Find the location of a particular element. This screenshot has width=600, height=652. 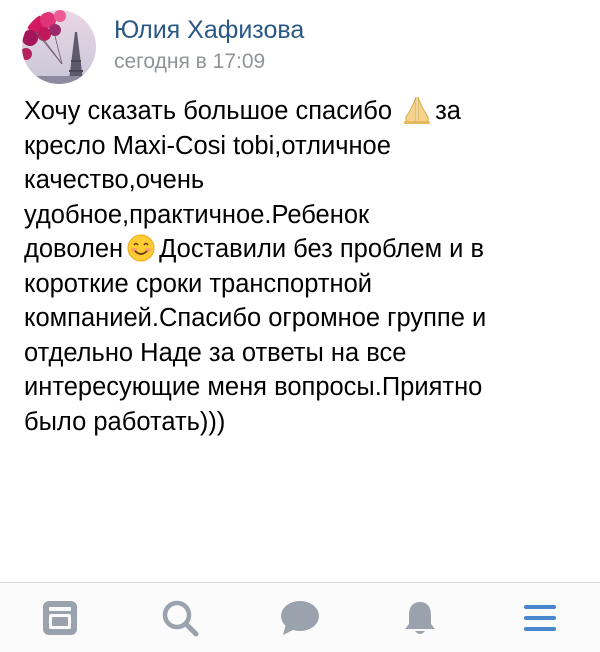

post-text-line: удобное,практичное.Ребенок is located at coordinates (197, 214).